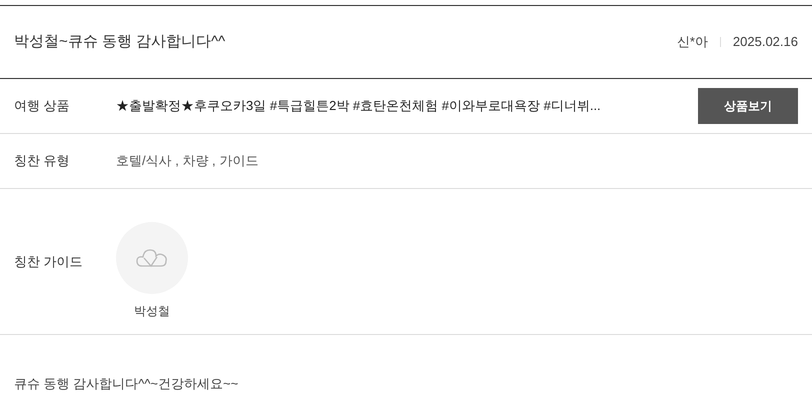 This screenshot has width=812, height=412. Describe the element at coordinates (152, 311) in the screenshot. I see `guide-name: 박성철` at that location.